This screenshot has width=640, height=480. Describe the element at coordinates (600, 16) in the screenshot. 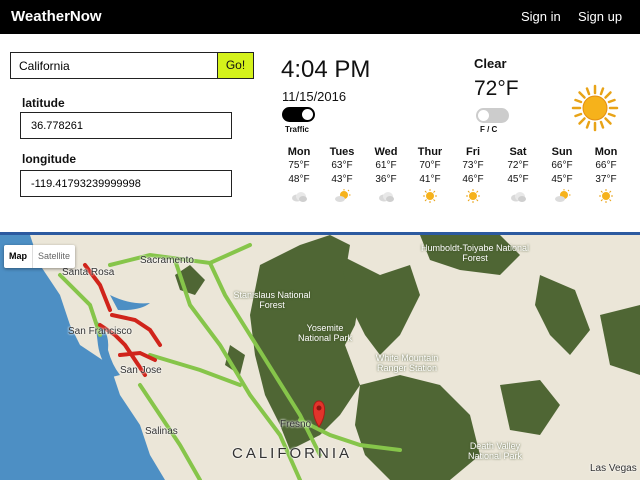

I see `sign-up-link: Sign up` at that location.